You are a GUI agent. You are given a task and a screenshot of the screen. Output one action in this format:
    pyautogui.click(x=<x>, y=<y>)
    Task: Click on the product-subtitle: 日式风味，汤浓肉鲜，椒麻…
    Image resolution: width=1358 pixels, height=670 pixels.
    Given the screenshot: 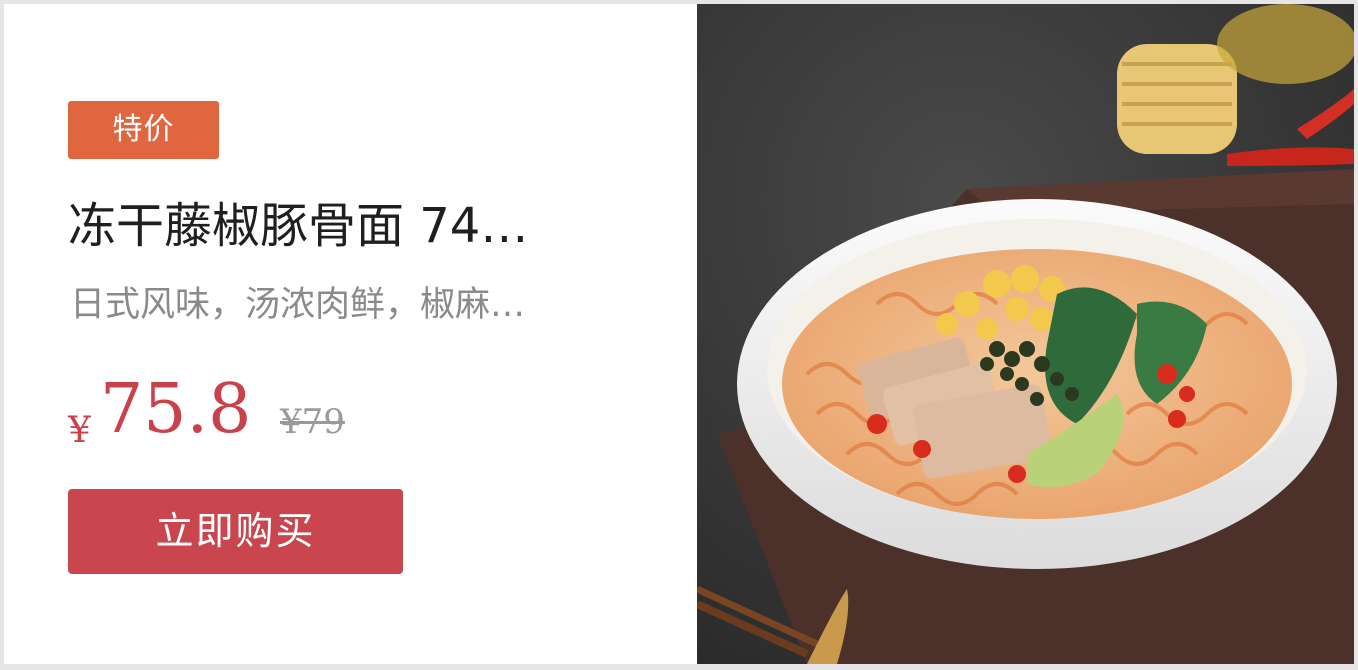 What is the action you would take?
    pyautogui.click(x=298, y=305)
    